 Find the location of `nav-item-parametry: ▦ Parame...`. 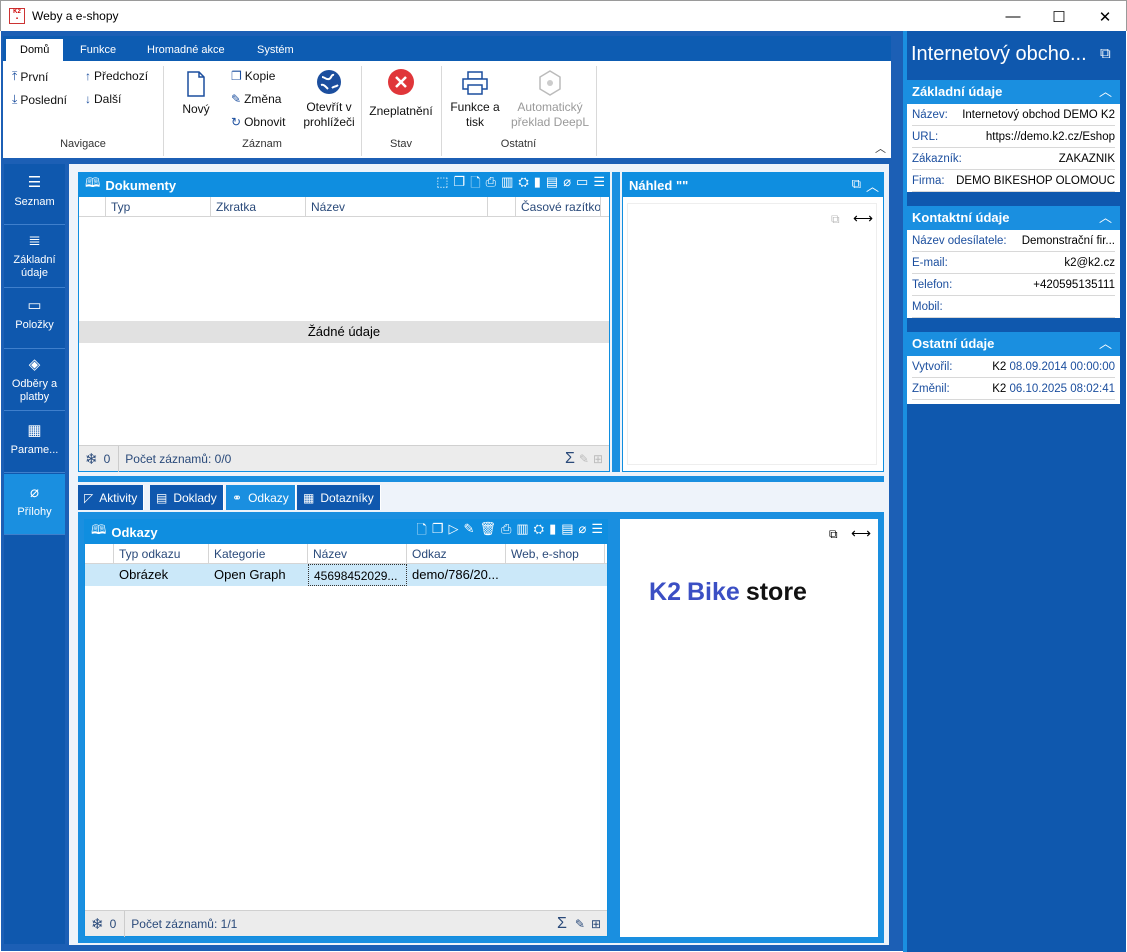

nav-item-parametry: ▦ Parame... is located at coordinates (34, 442).